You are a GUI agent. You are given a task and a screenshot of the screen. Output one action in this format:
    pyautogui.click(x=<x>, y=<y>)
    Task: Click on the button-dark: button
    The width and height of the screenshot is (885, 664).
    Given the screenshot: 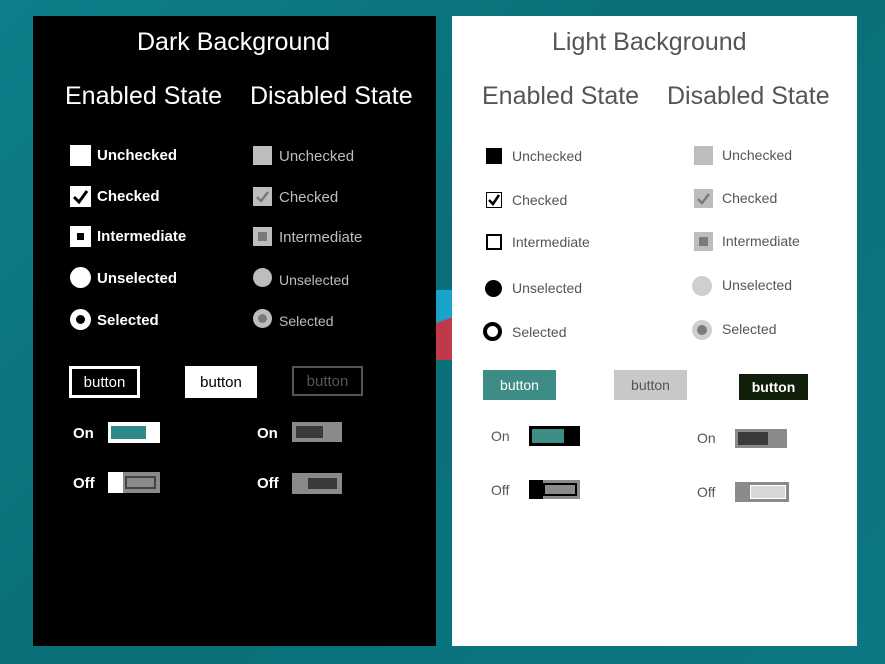 What is the action you would take?
    pyautogui.click(x=773, y=387)
    